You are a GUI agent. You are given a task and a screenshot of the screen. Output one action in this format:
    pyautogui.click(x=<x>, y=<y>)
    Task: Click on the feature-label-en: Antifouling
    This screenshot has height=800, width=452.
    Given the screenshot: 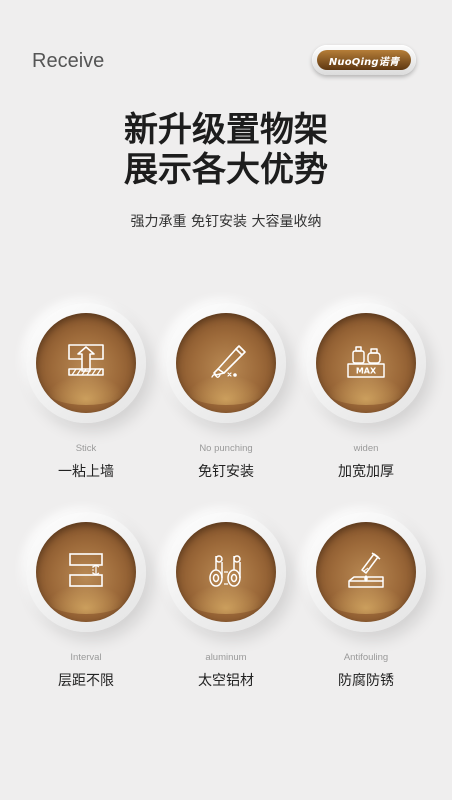 What is the action you would take?
    pyautogui.click(x=366, y=657)
    